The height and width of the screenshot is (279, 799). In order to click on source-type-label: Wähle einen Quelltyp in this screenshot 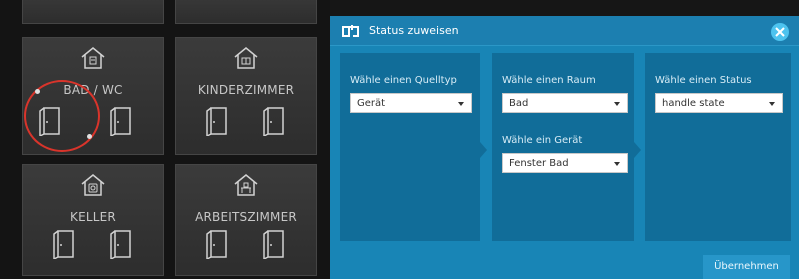, I will do `click(403, 80)`.